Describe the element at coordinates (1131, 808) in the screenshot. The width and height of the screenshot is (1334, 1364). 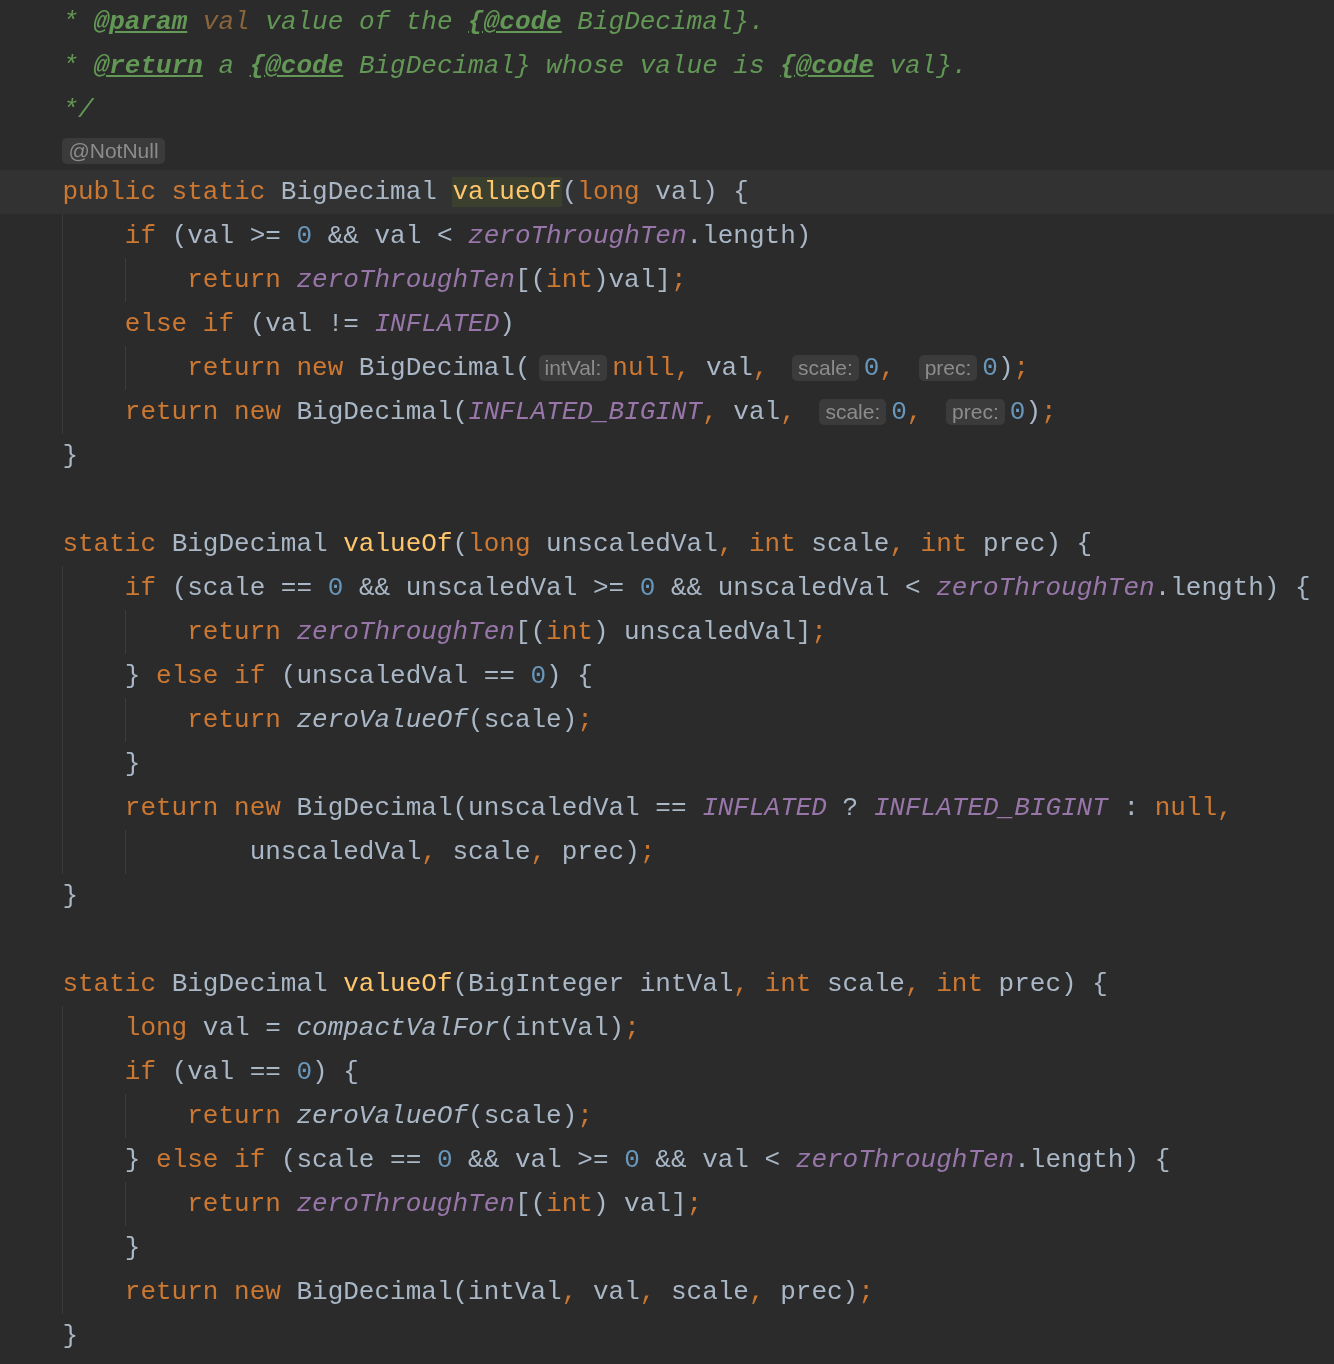
I see `code-text: :` at that location.